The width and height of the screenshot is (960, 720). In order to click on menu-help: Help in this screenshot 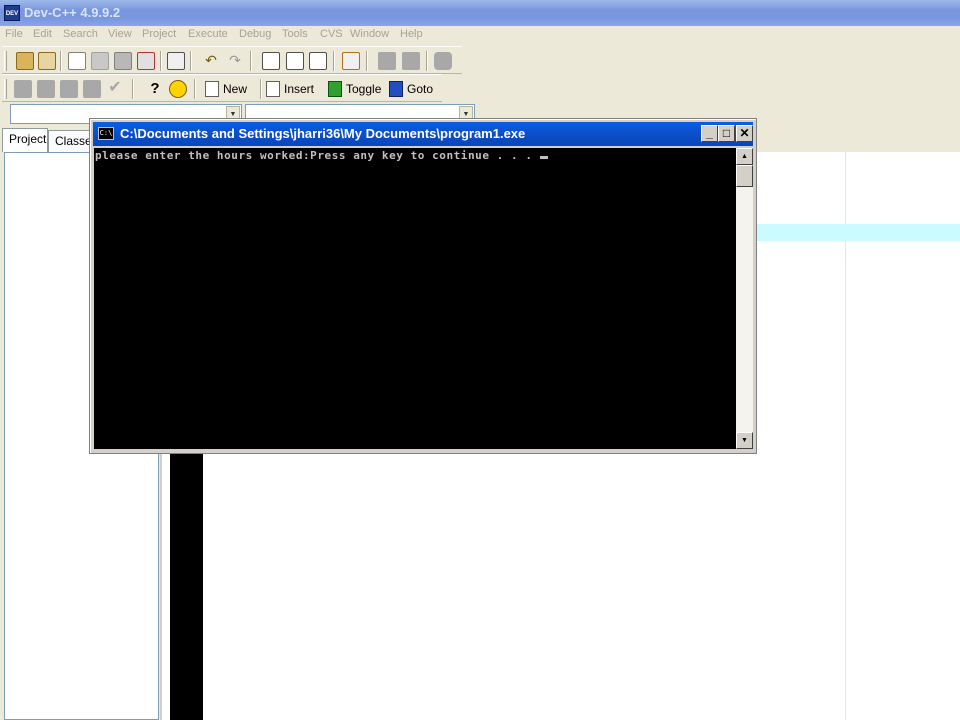, I will do `click(411, 34)`.